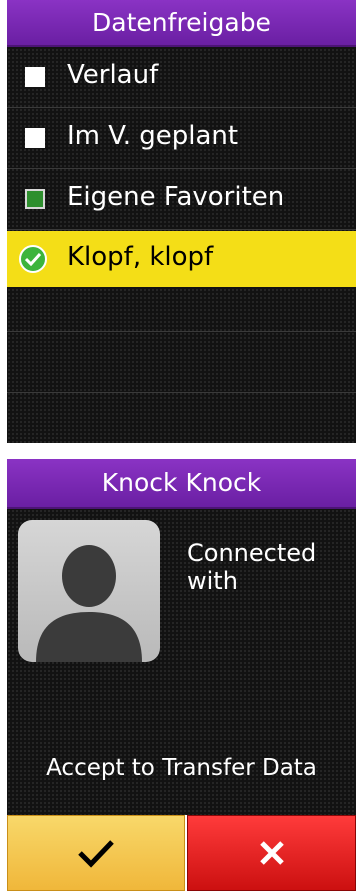 The width and height of the screenshot is (358, 891). What do you see at coordinates (181, 23) in the screenshot?
I see `page-title: Datenfreigabe` at bounding box center [181, 23].